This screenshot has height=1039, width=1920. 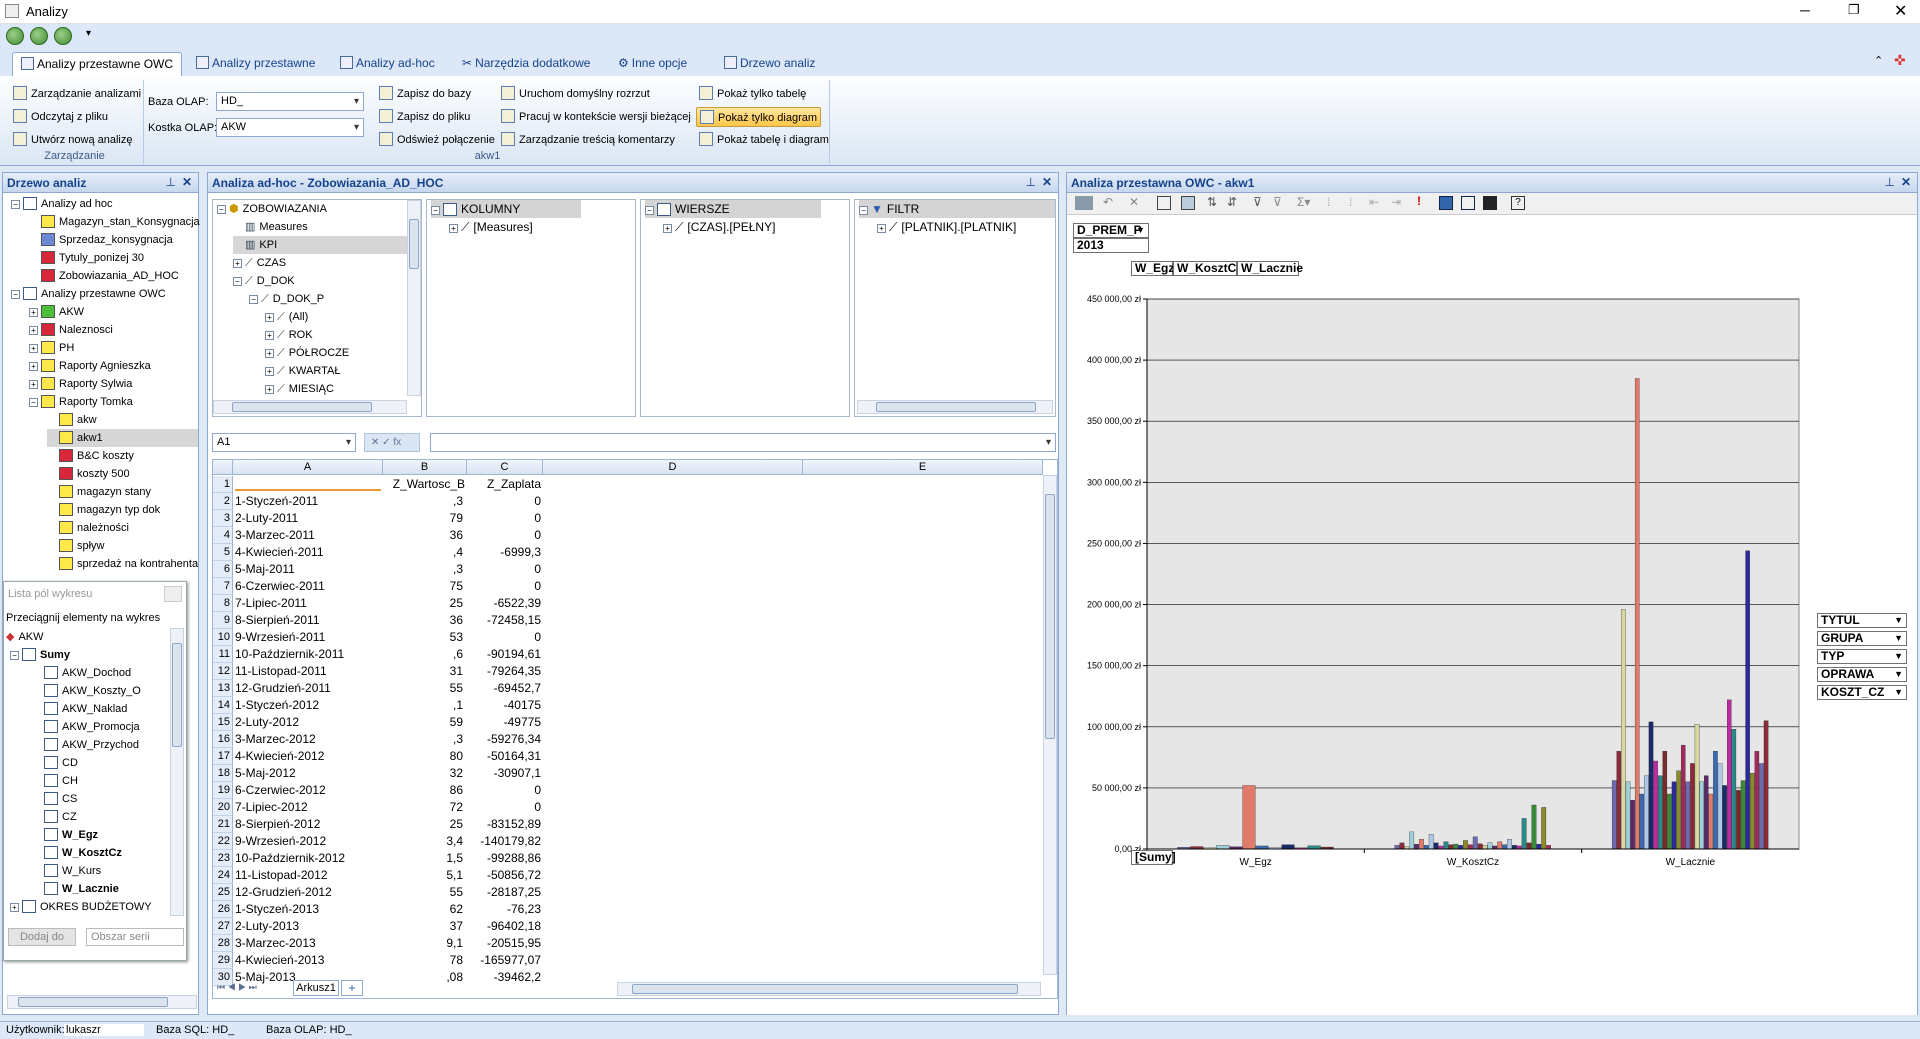 What do you see at coordinates (223, 824) in the screenshot?
I see `row-header: 21` at bounding box center [223, 824].